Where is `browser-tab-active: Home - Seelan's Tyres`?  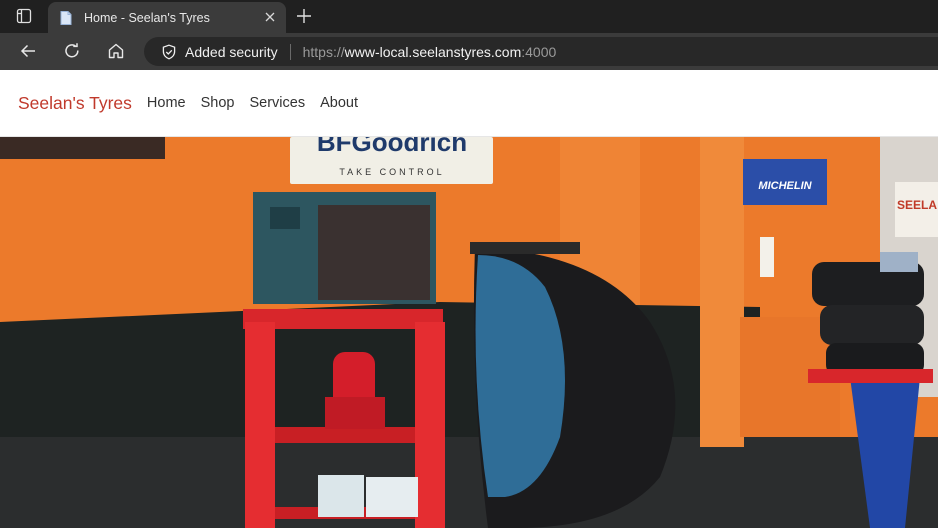 browser-tab-active: Home - Seelan's Tyres is located at coordinates (167, 17).